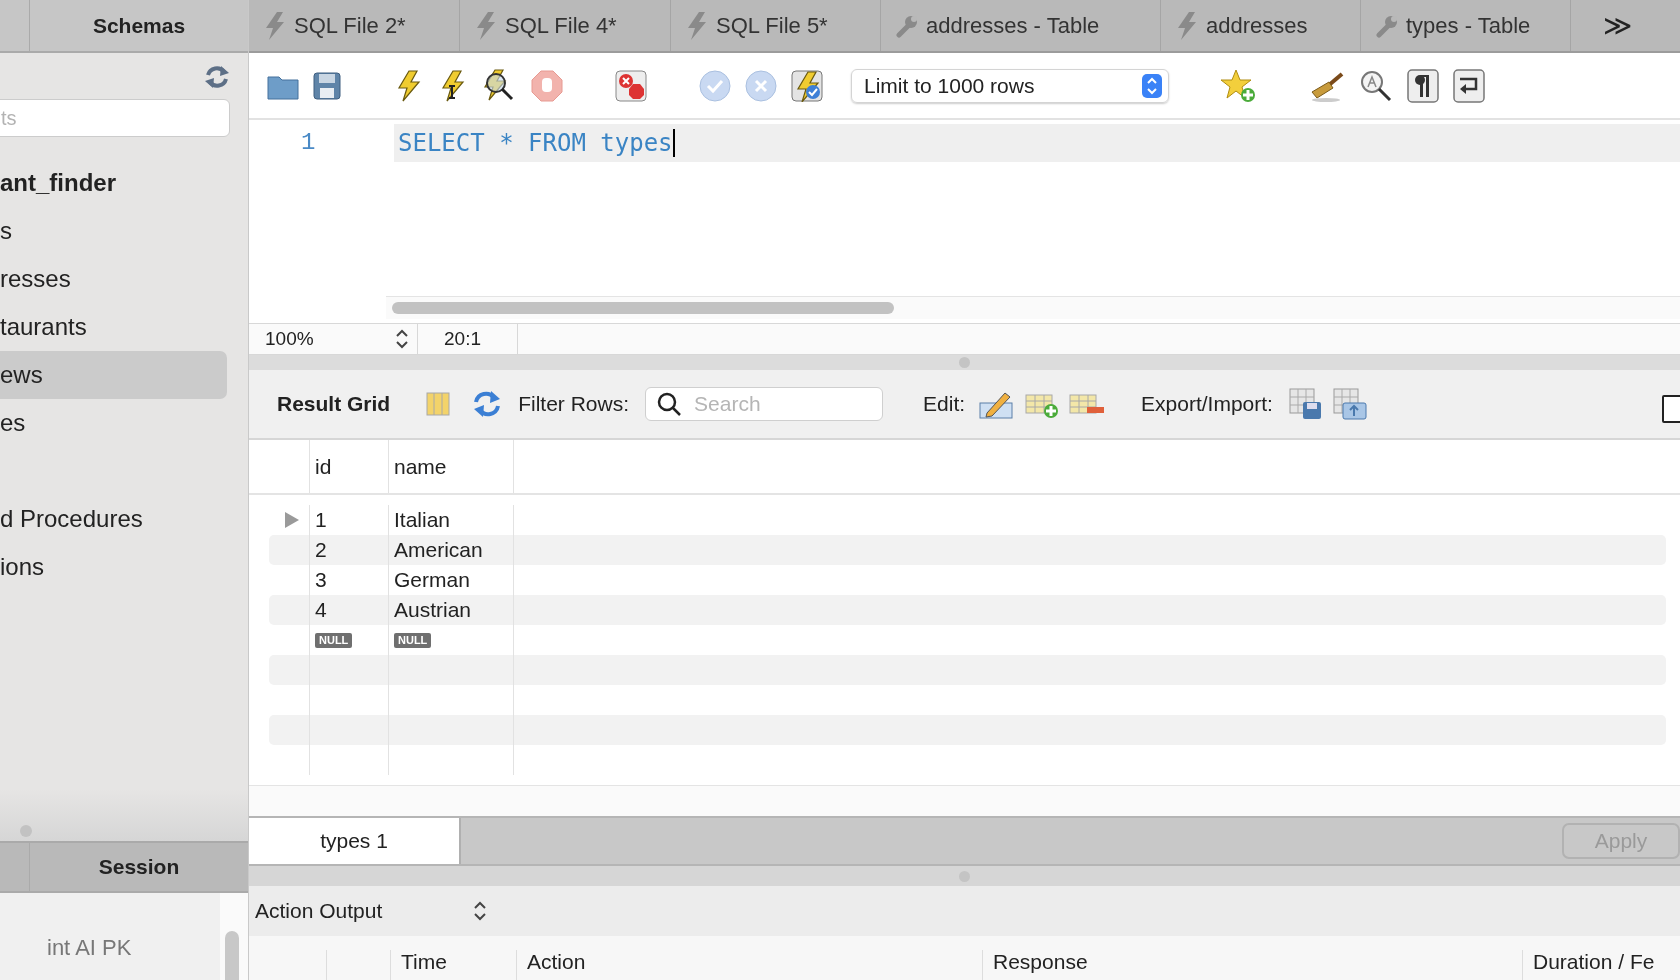  Describe the element at coordinates (292, 520) in the screenshot. I see `current-row-icon` at that location.